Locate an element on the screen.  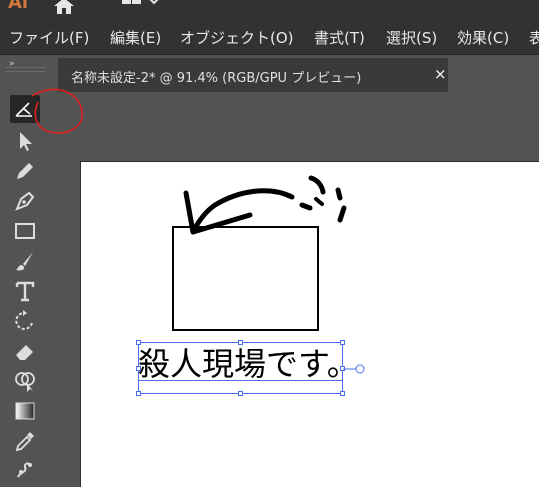
shaper-tool-icon is located at coordinates (23, 109).